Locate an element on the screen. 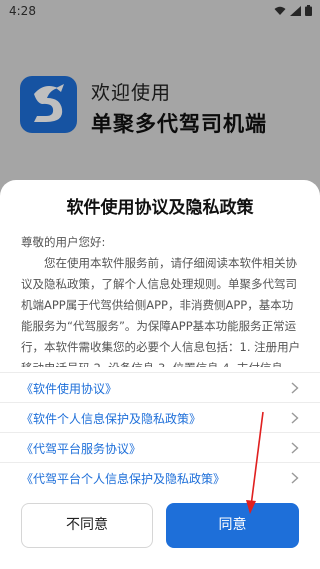  annotation-arrow is located at coordinates (255, 462).